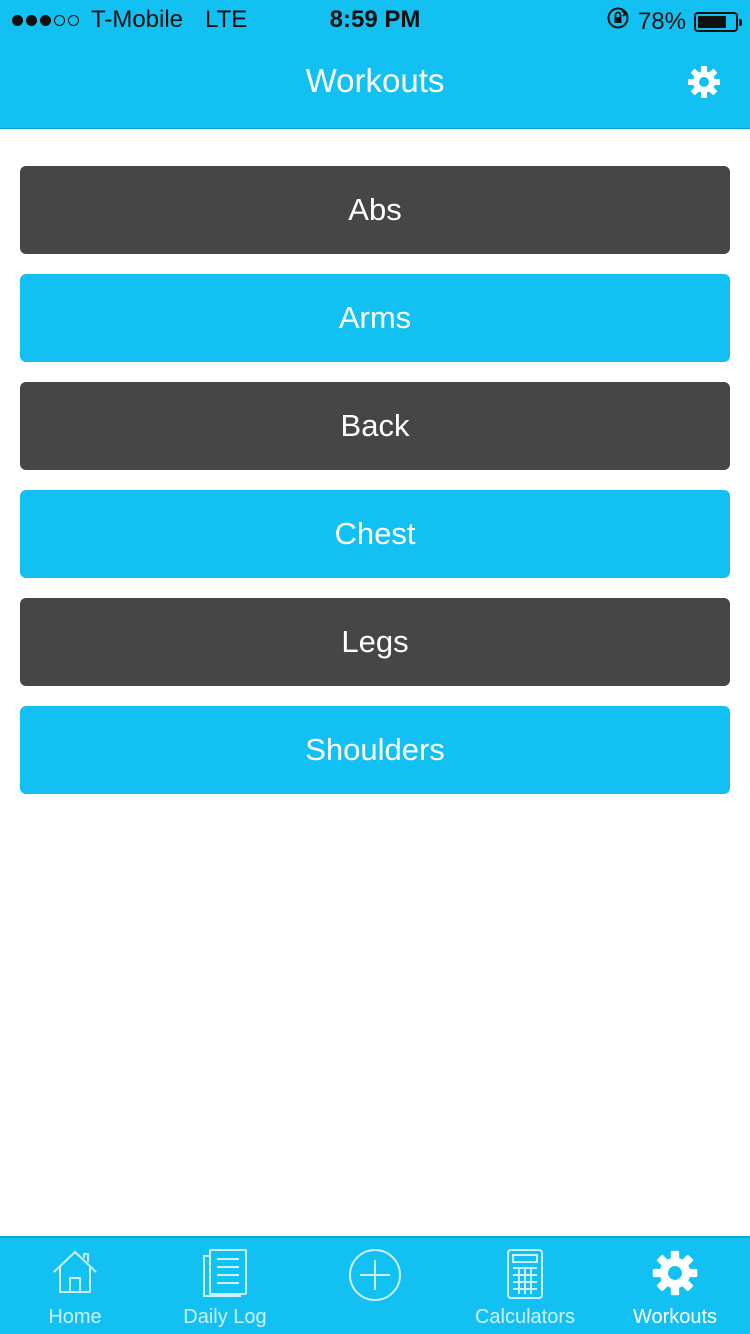  I want to click on tab-home: Home, so click(75, 1286).